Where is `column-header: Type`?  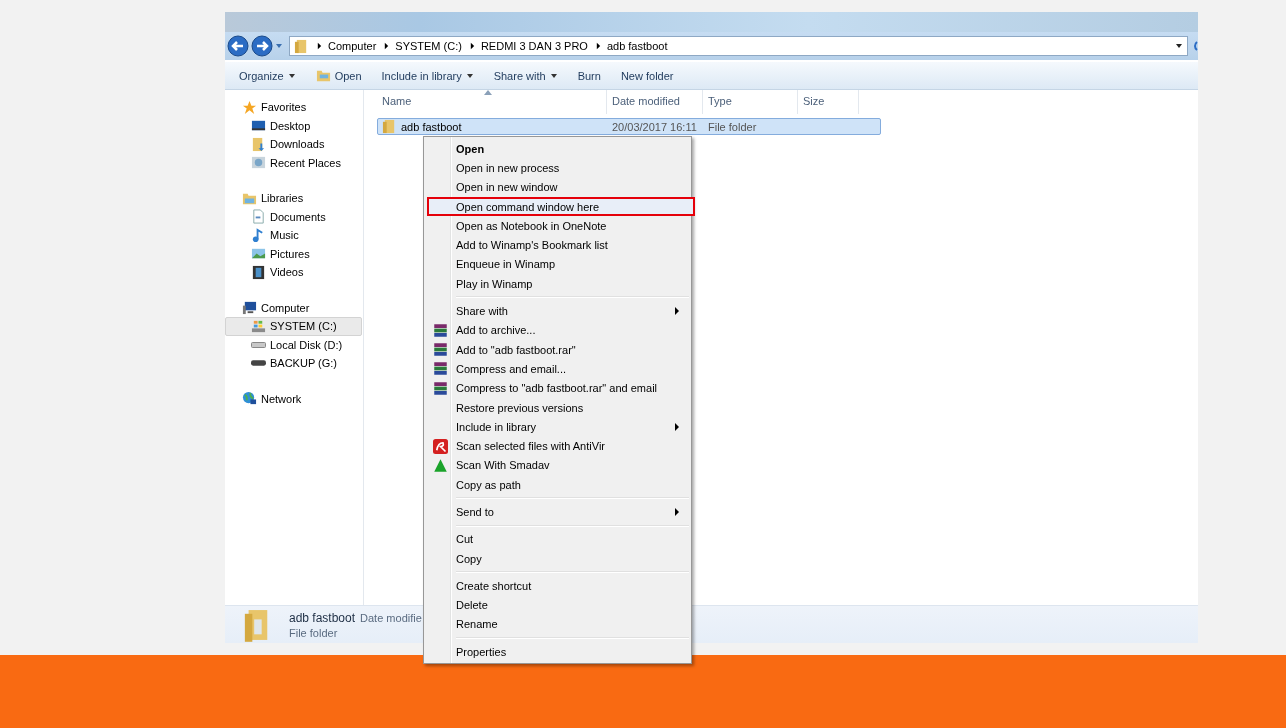 column-header: Type is located at coordinates (750, 102).